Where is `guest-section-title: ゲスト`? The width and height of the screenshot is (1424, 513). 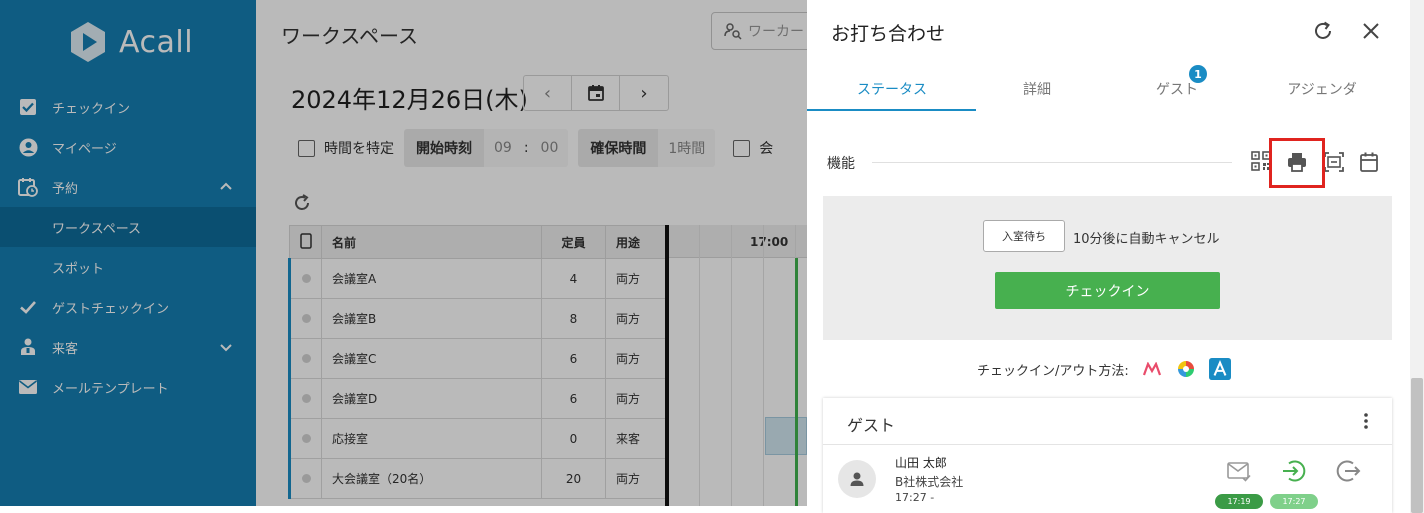
guest-section-title: ゲスト is located at coordinates (871, 425).